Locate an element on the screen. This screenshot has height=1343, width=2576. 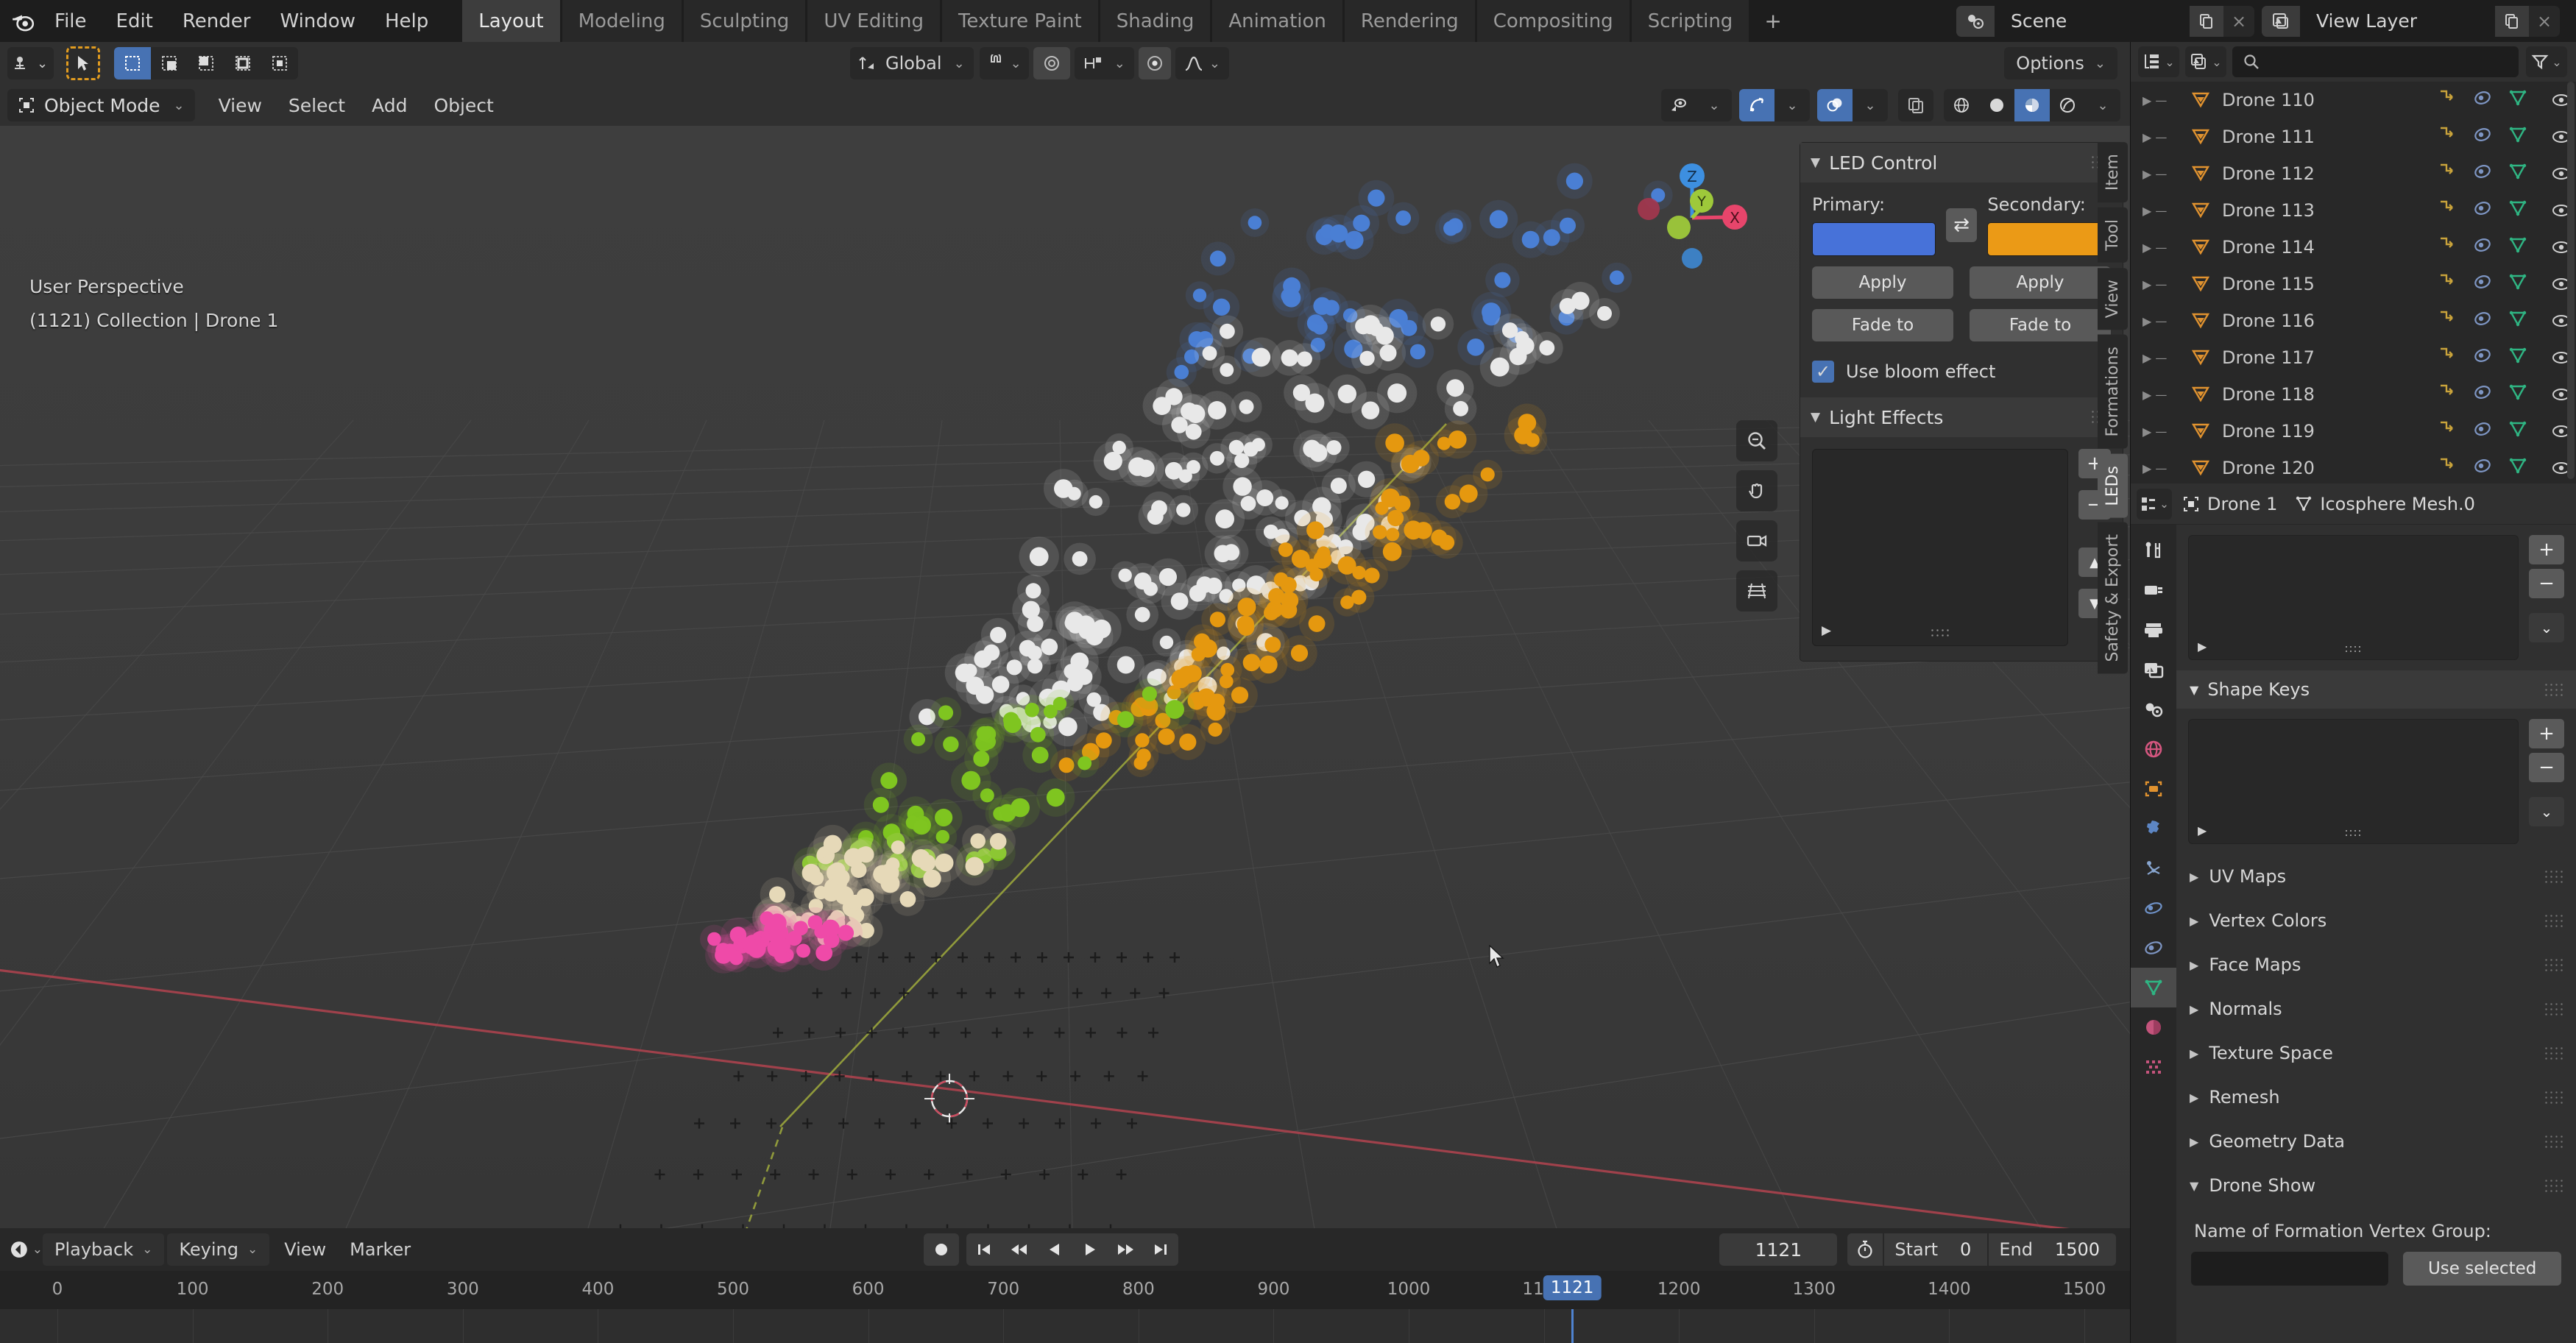
particles-tab is located at coordinates (2153, 868).